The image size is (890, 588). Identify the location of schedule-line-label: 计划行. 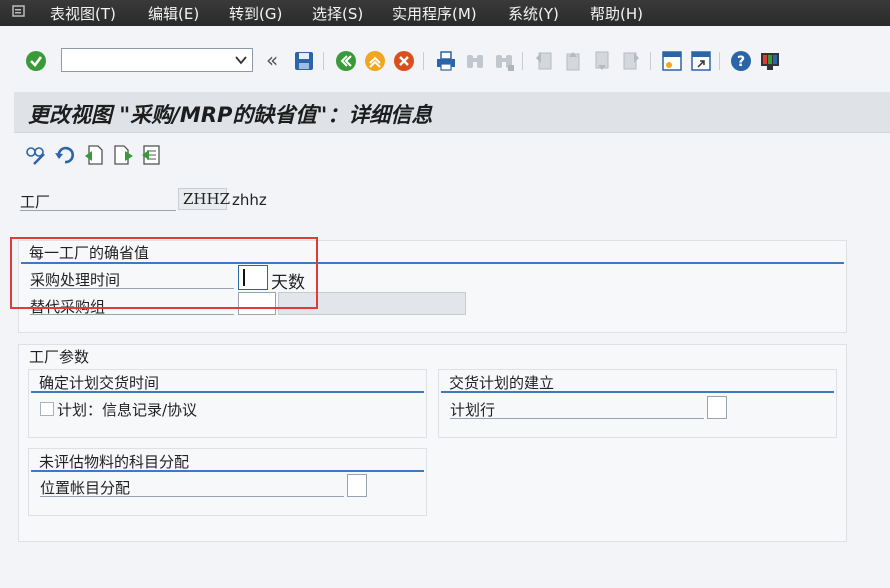
(473, 410).